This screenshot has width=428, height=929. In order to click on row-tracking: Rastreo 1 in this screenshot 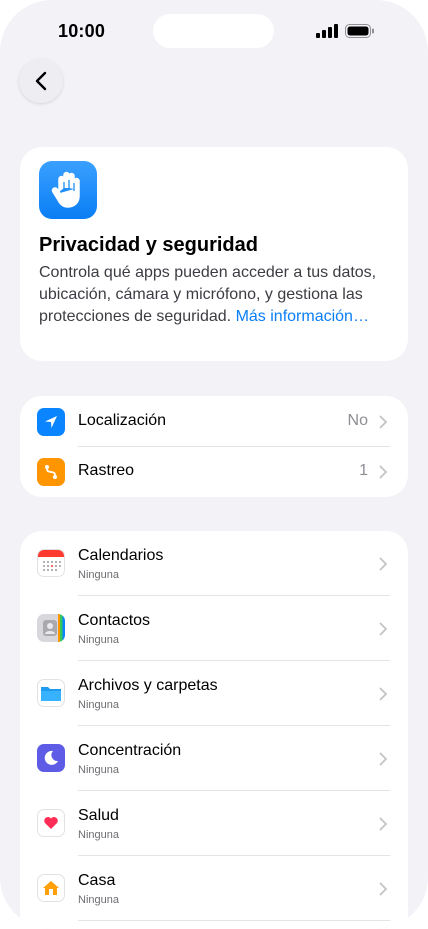, I will do `click(214, 472)`.